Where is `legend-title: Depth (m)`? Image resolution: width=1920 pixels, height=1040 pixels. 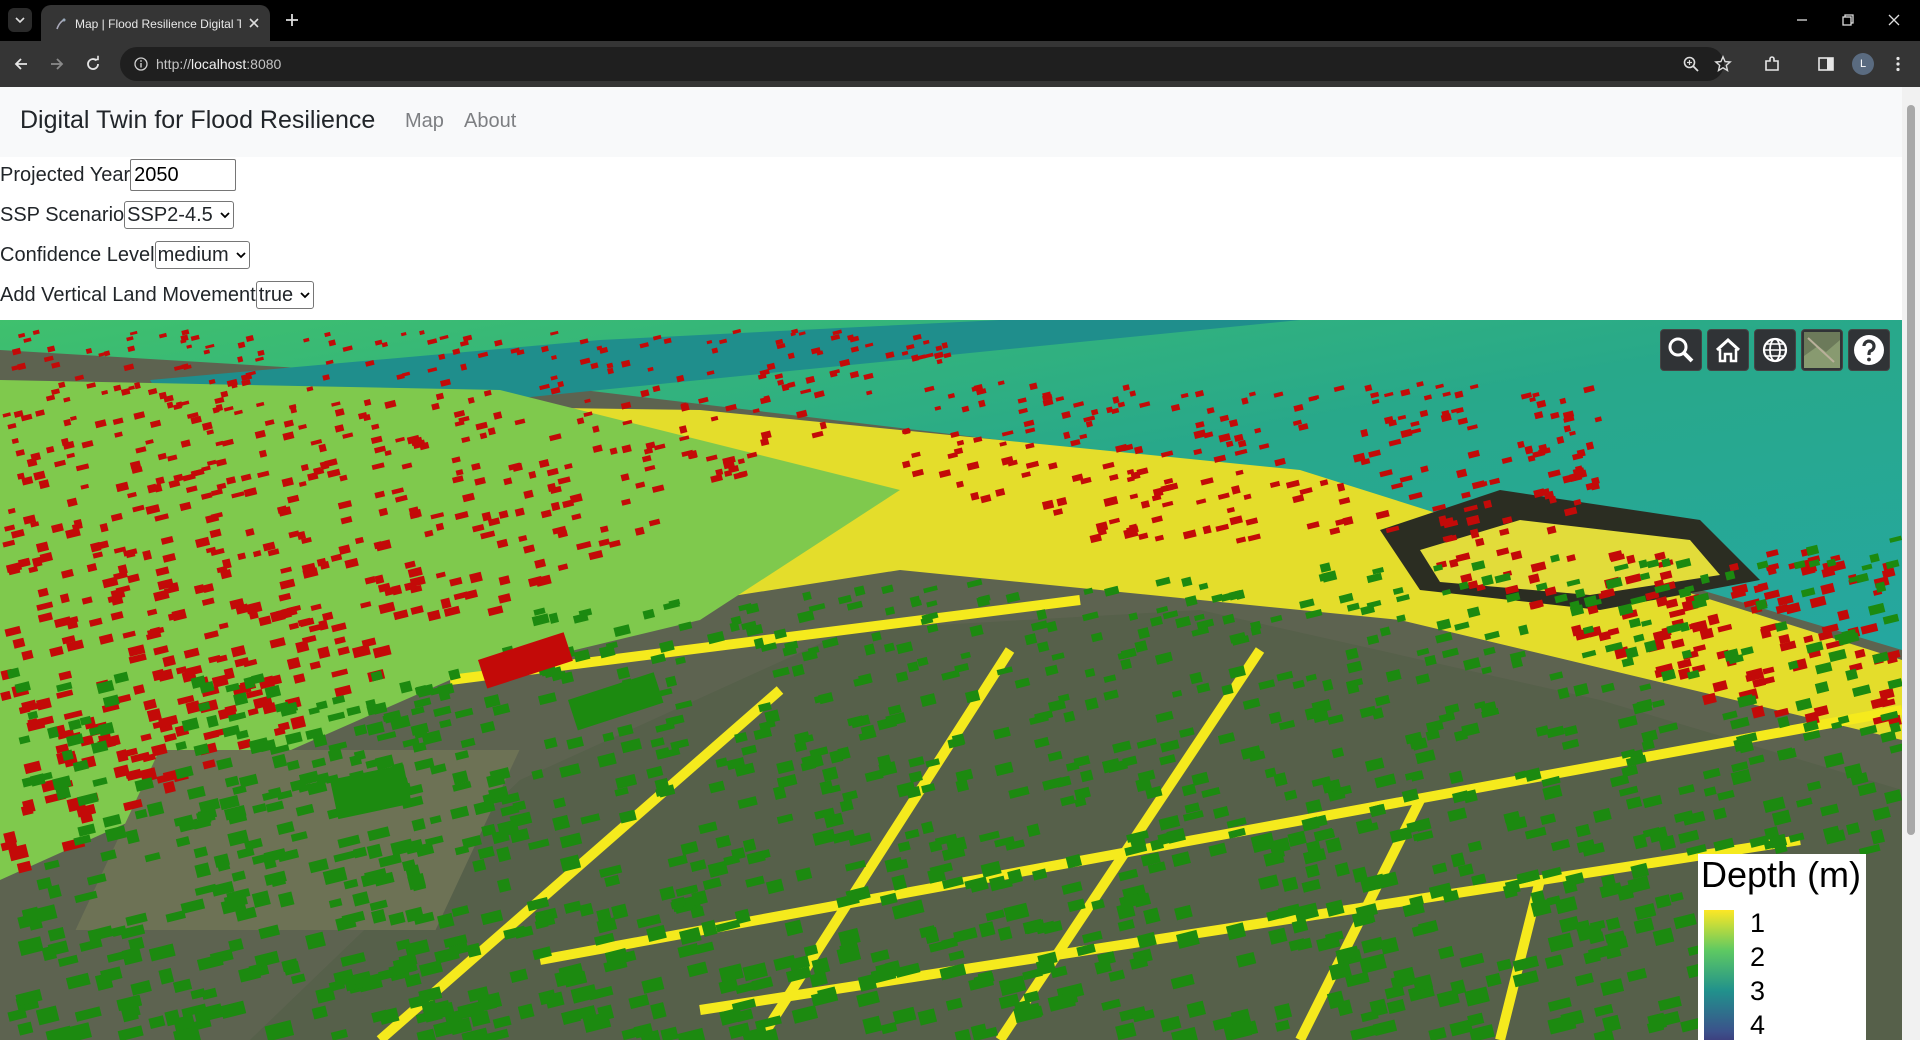
legend-title: Depth (m) is located at coordinates (1781, 874).